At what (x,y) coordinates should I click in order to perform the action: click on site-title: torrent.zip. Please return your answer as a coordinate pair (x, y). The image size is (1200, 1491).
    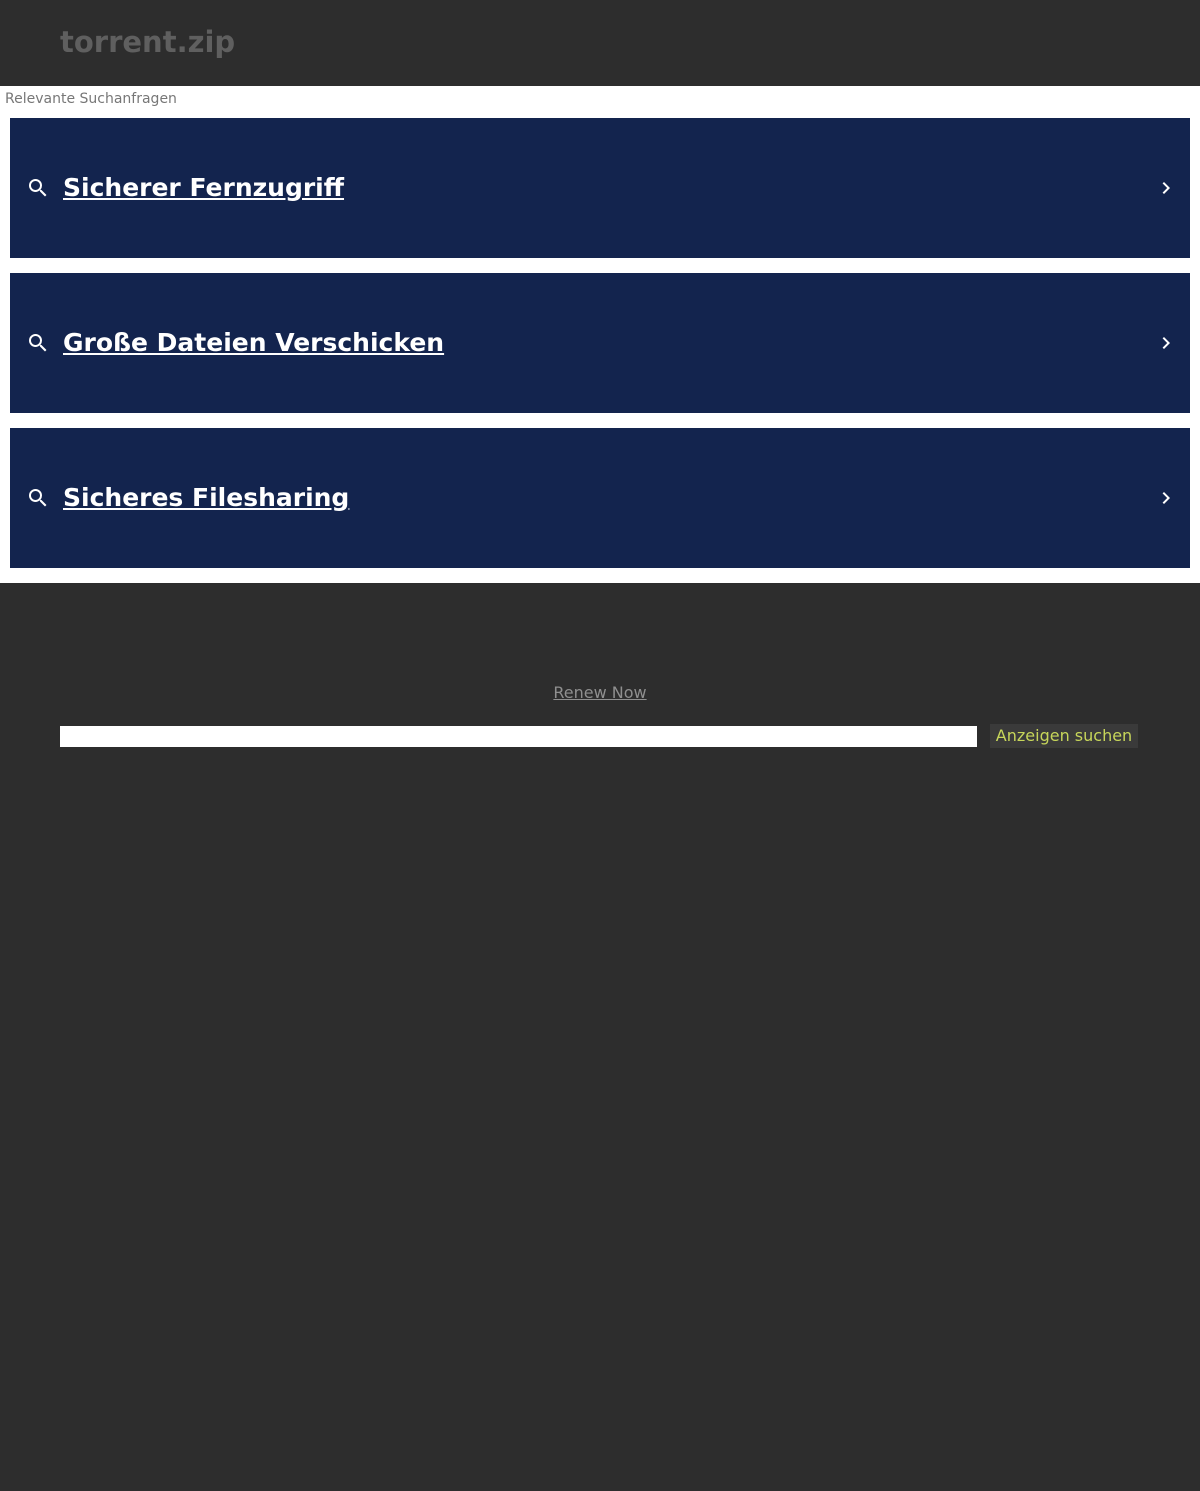
    Looking at the image, I should click on (147, 42).